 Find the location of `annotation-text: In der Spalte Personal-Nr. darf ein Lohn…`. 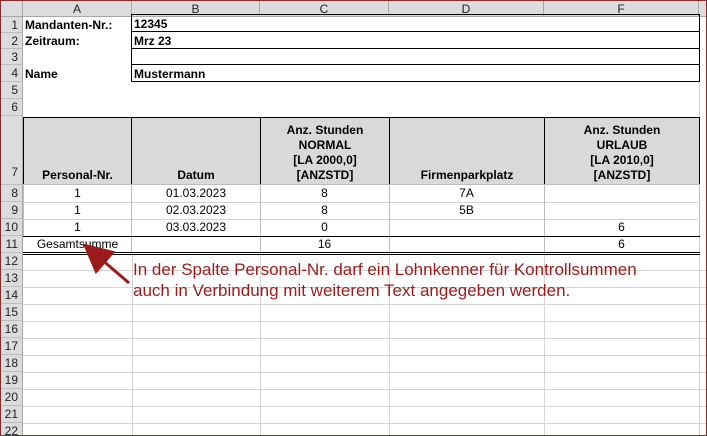

annotation-text: In der Spalte Personal-Nr. darf ein Lohn… is located at coordinates (385, 280).